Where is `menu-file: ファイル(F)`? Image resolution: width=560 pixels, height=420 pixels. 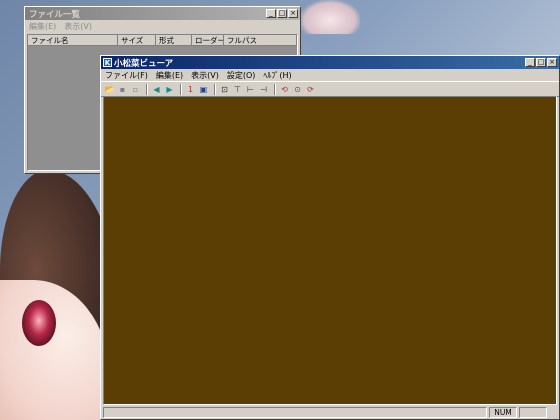 menu-file: ファイル(F) is located at coordinates (126, 75).